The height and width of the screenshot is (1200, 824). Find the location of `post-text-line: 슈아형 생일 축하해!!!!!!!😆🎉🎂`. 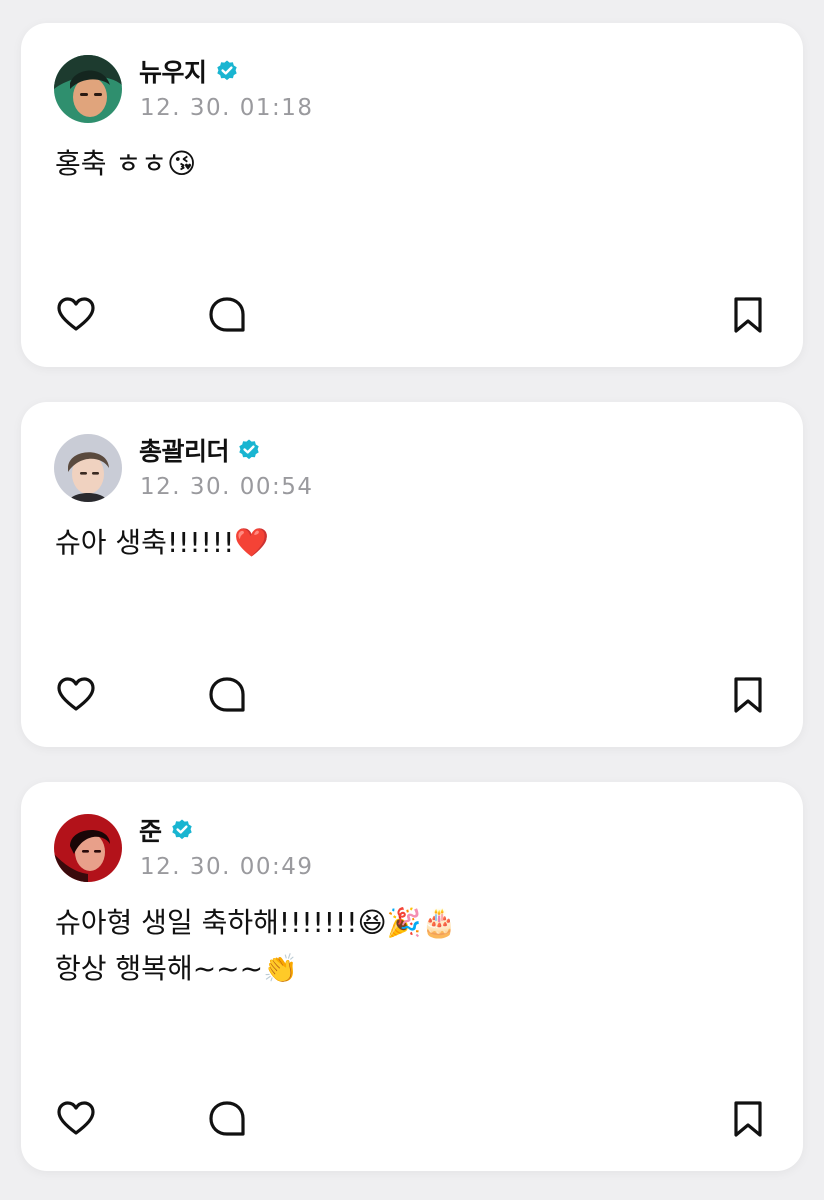

post-text-line: 슈아형 생일 축하해!!!!!!!😆🎉🎂 is located at coordinates (256, 922).